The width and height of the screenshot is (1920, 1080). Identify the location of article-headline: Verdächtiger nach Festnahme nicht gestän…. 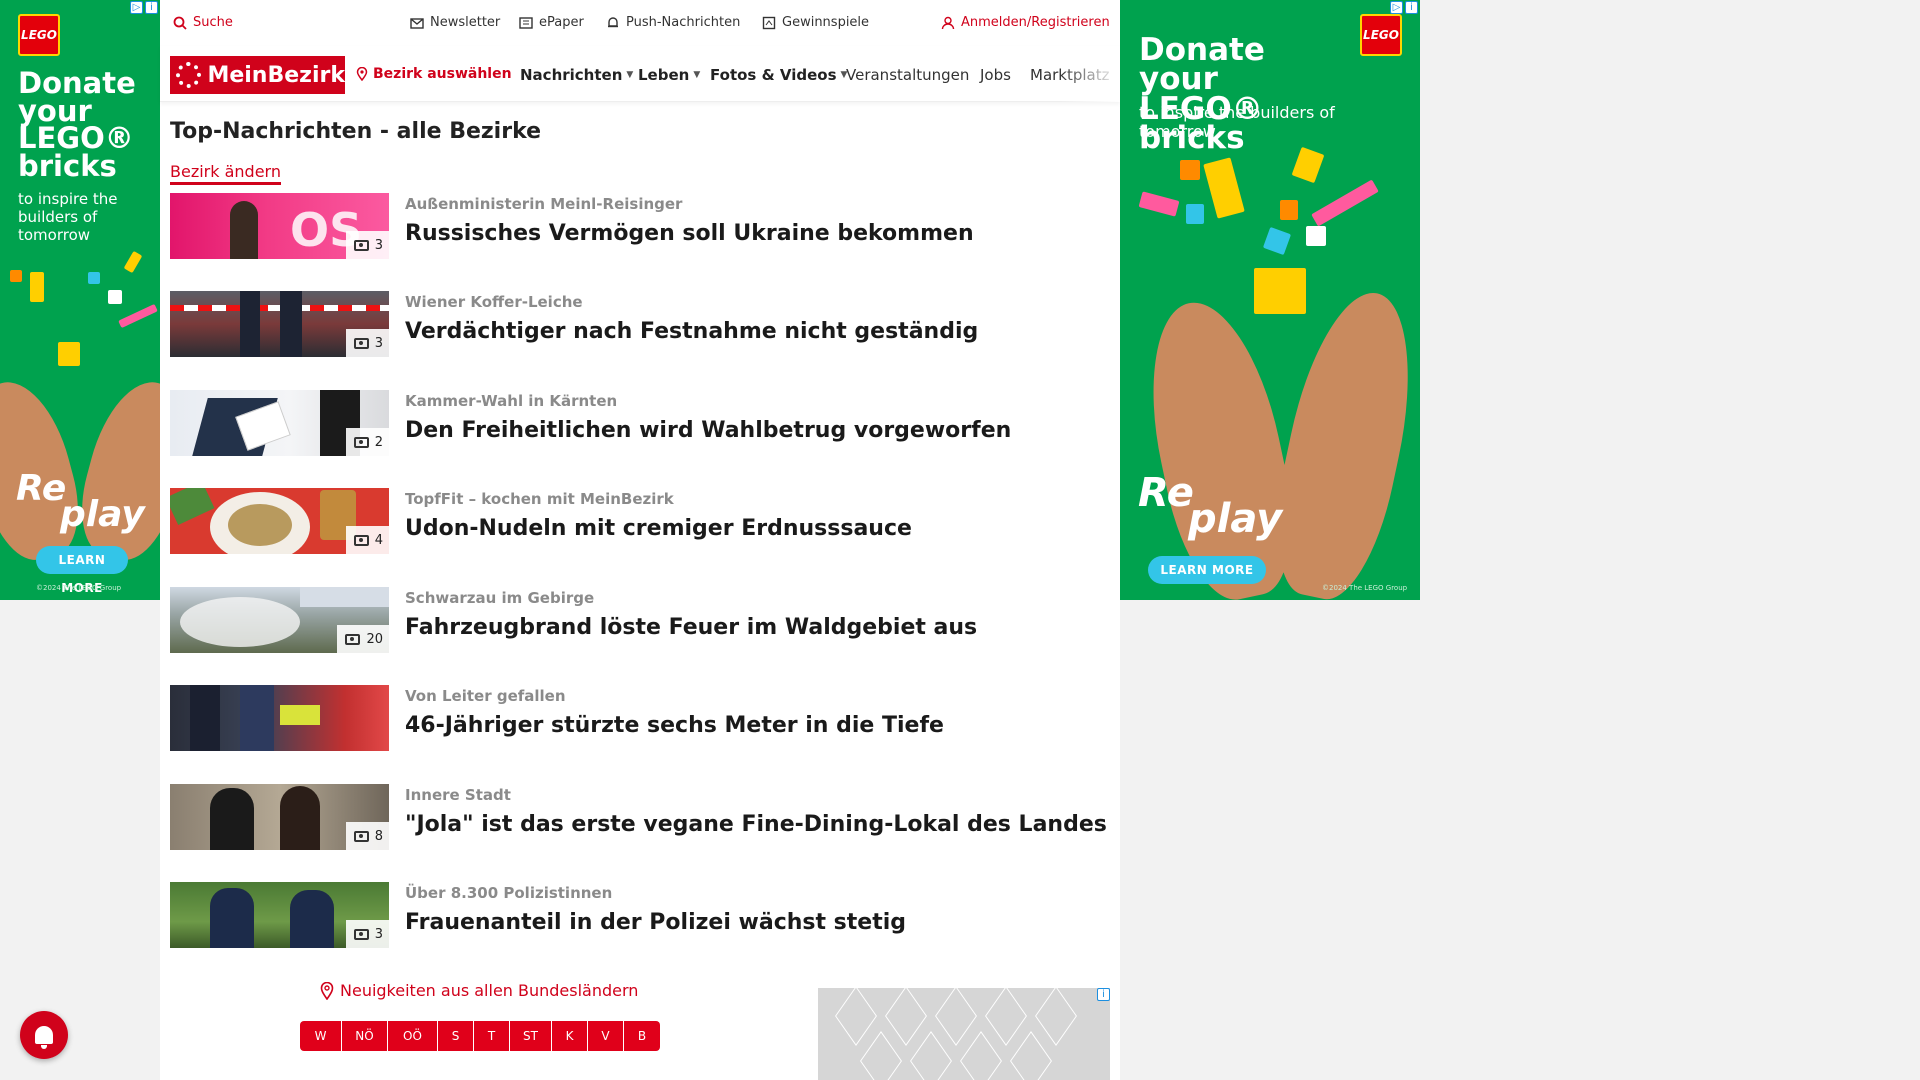
(691, 331).